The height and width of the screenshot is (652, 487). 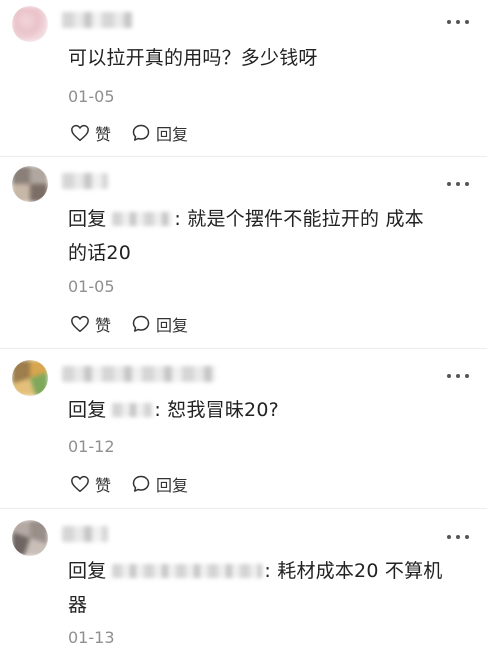 I want to click on comment-text: 回复 : 恕我冒昧20?, so click(x=268, y=410).